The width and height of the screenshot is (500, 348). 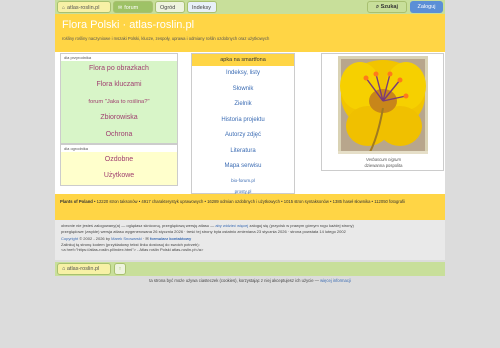 I want to click on bottom-navbar: ⌂ atlas-roslin.pl ↑, so click(x=250, y=269).